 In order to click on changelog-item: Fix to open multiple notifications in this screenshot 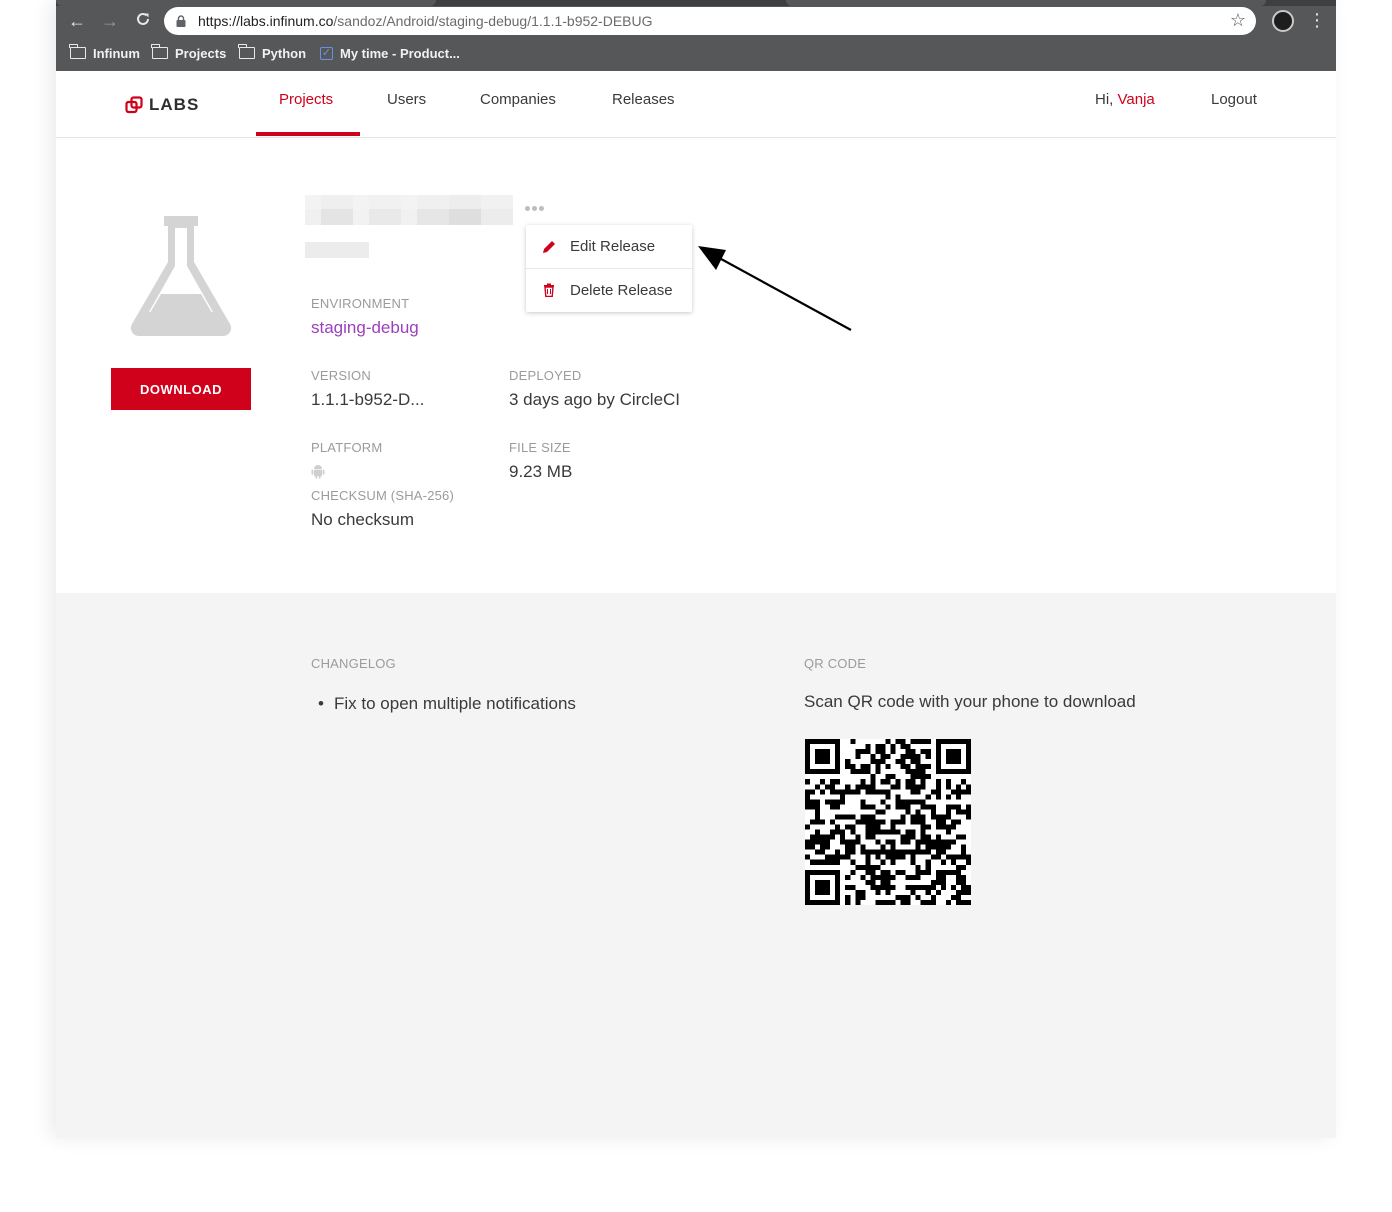, I will do `click(447, 704)`.